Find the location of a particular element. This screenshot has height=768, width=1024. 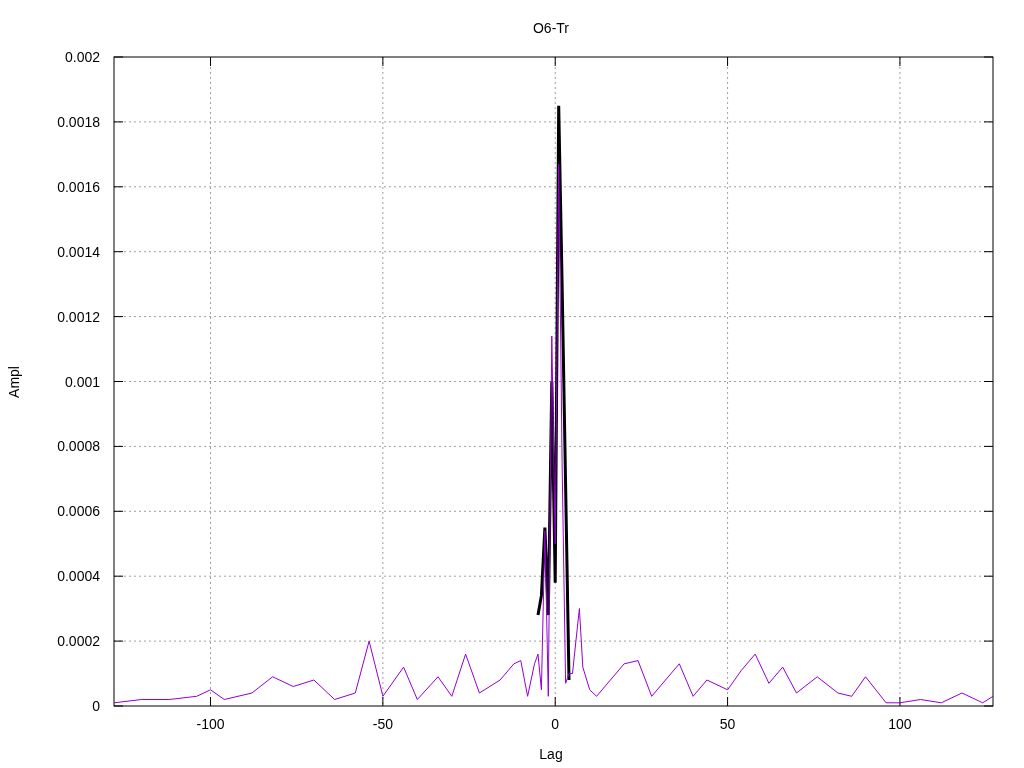

tick-label: 0.0006 is located at coordinates (78, 511).